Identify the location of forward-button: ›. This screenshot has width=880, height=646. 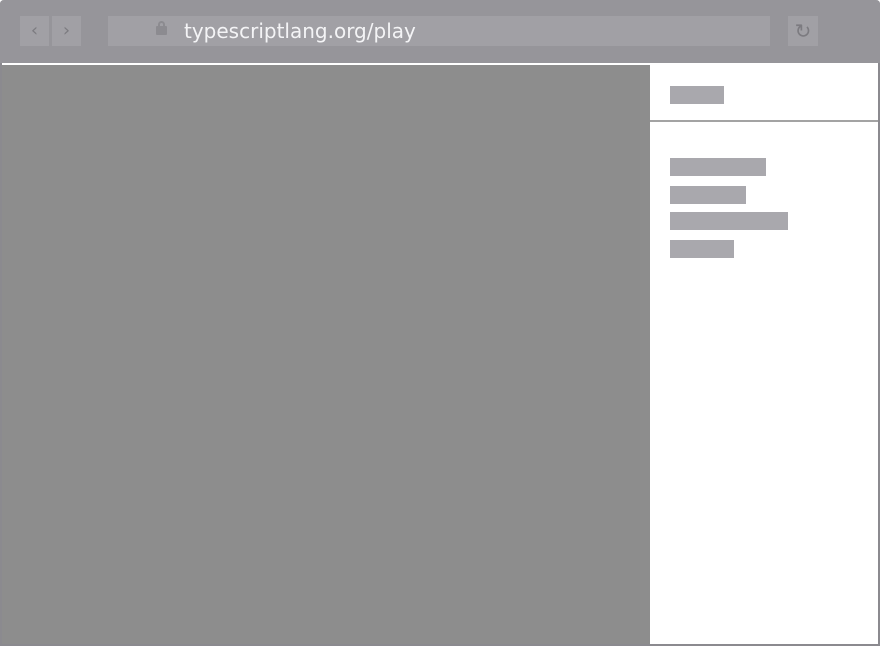
(66, 31).